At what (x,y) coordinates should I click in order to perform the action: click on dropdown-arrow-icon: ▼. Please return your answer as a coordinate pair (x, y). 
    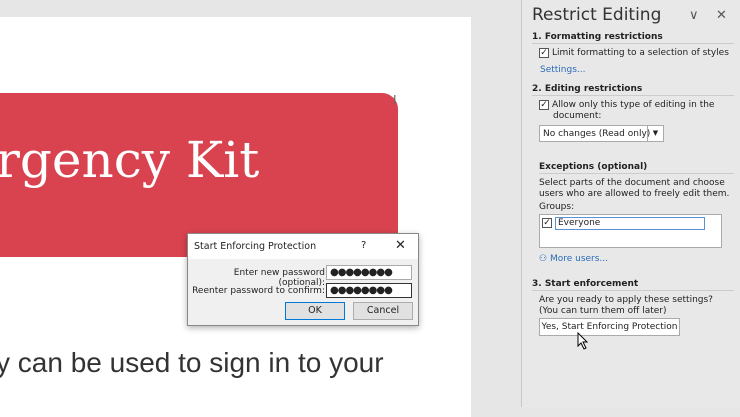
    Looking at the image, I should click on (655, 133).